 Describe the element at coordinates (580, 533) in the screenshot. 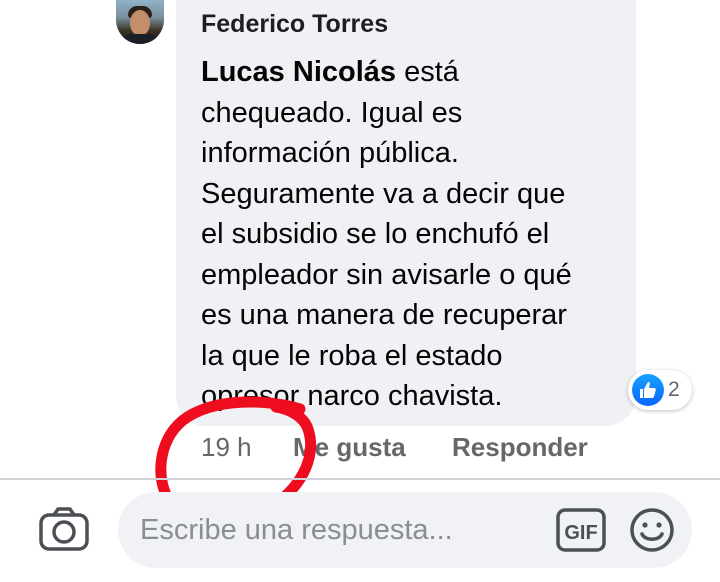

I see `gif-label: GIF` at that location.